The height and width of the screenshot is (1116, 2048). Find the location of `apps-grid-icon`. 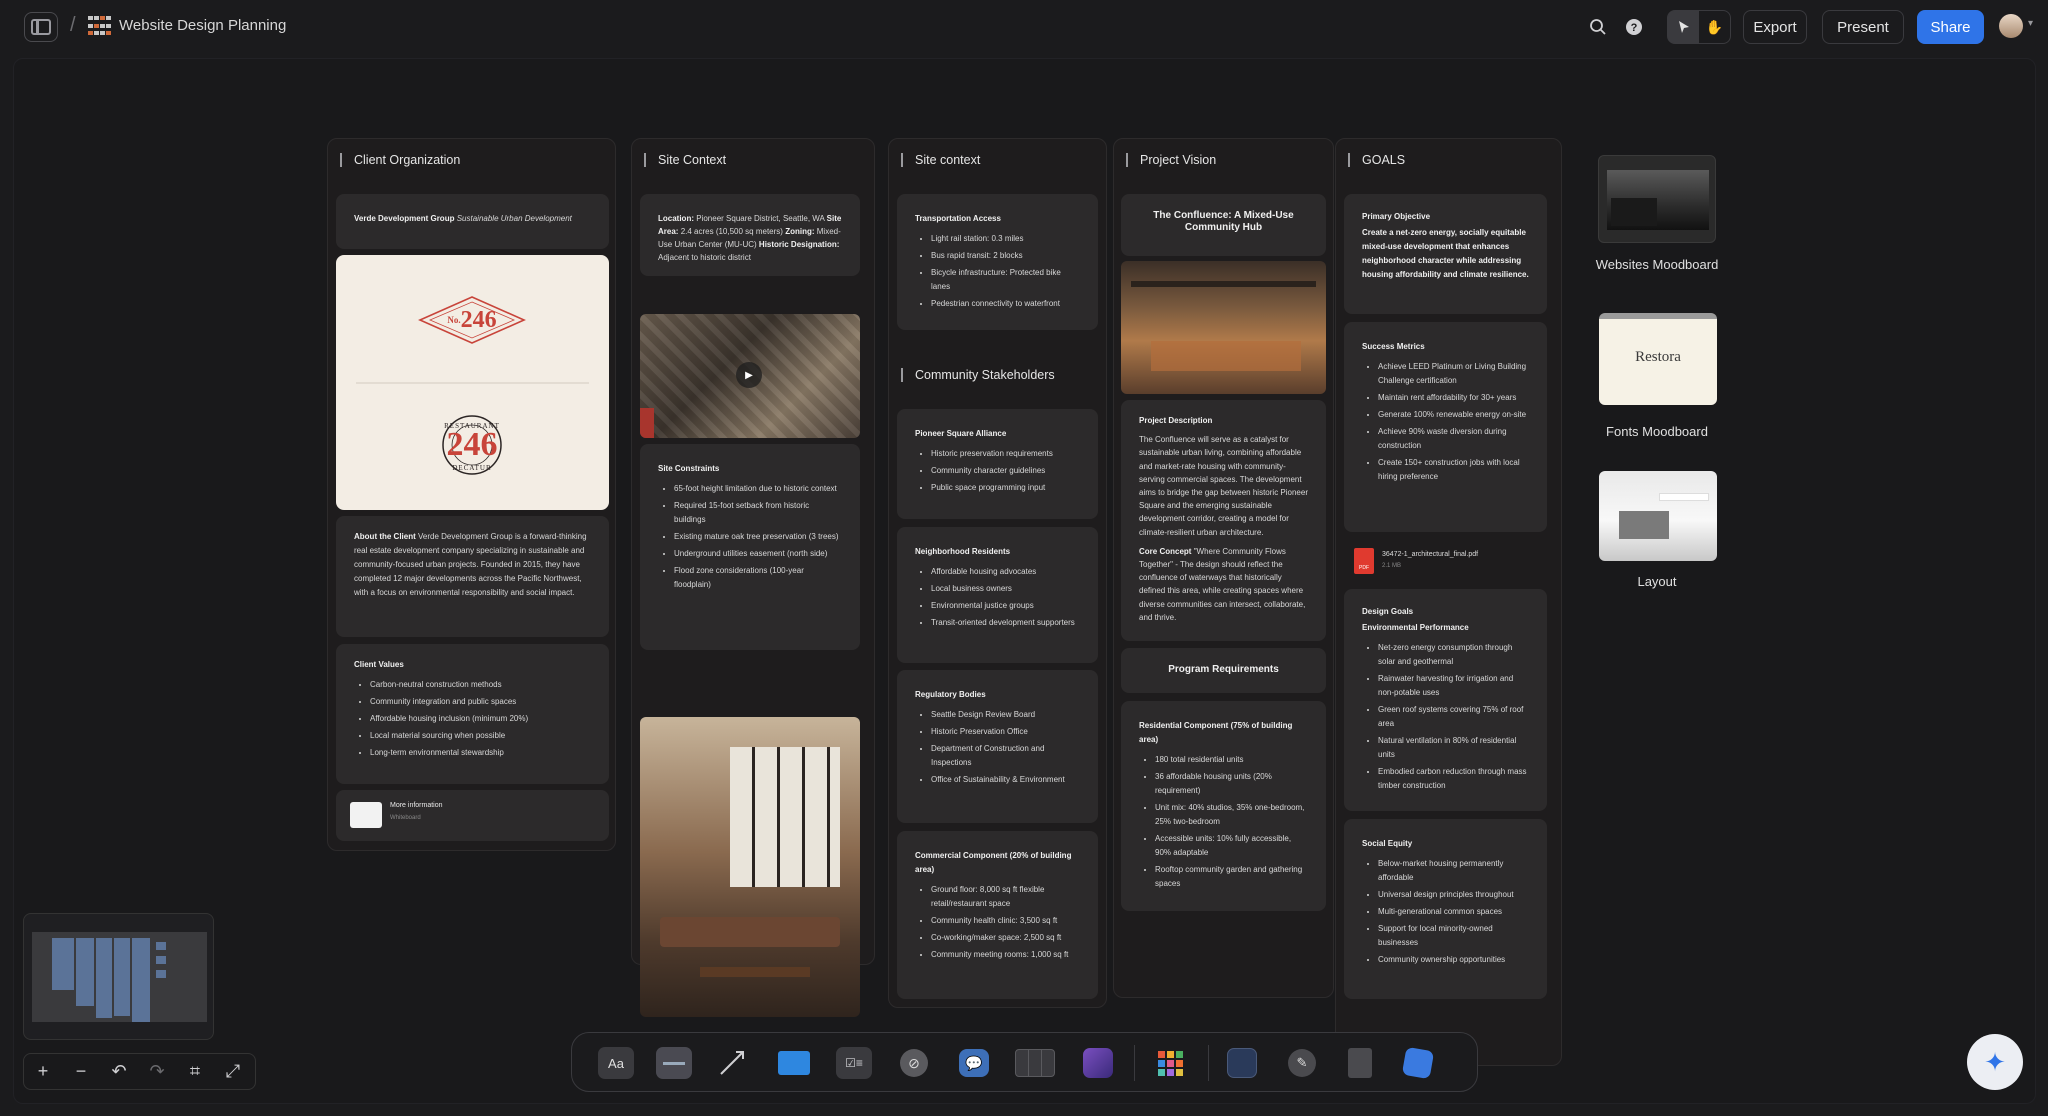

apps-grid-icon is located at coordinates (1170, 1063).